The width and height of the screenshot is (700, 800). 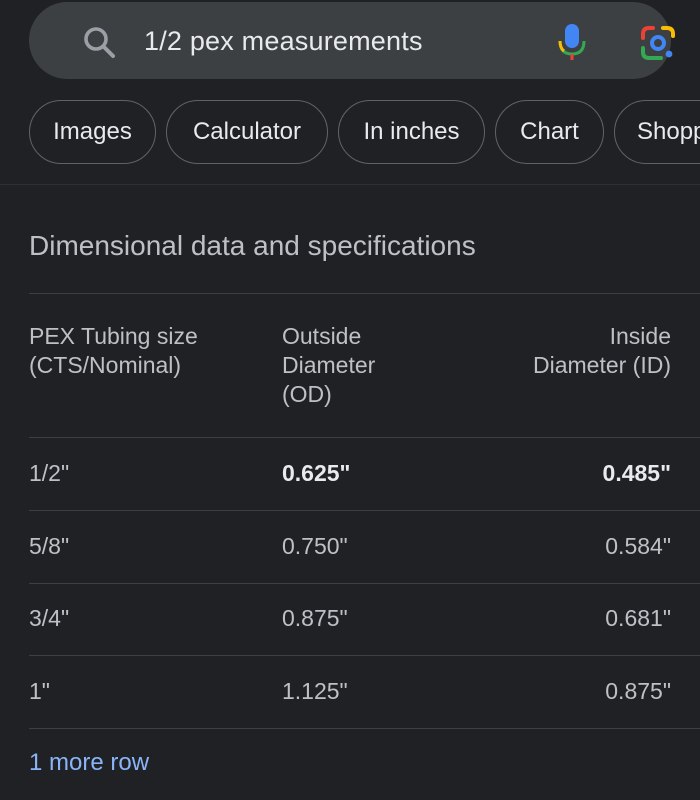 What do you see at coordinates (252, 245) in the screenshot?
I see `section-title: Dimensional data and specifications` at bounding box center [252, 245].